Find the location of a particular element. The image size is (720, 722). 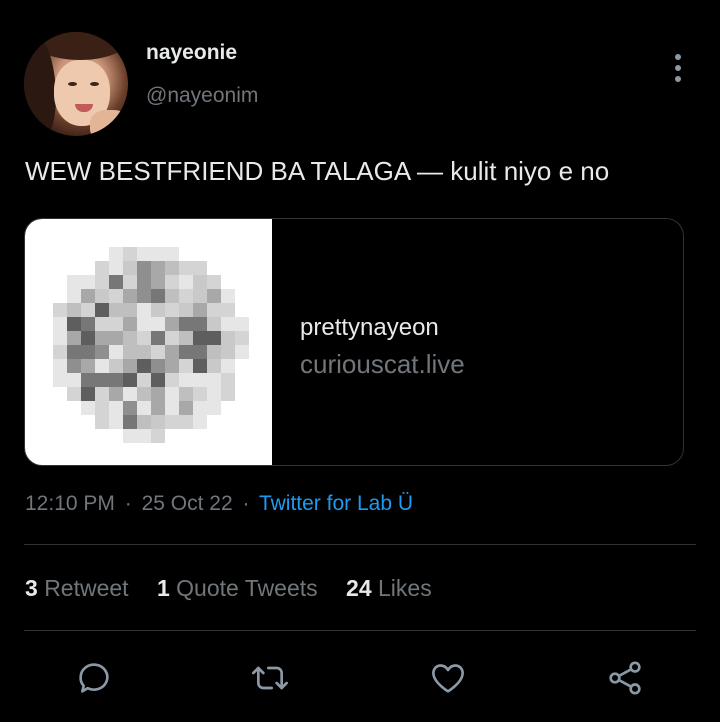

likes-stat: 24 Likes is located at coordinates (400, 588).